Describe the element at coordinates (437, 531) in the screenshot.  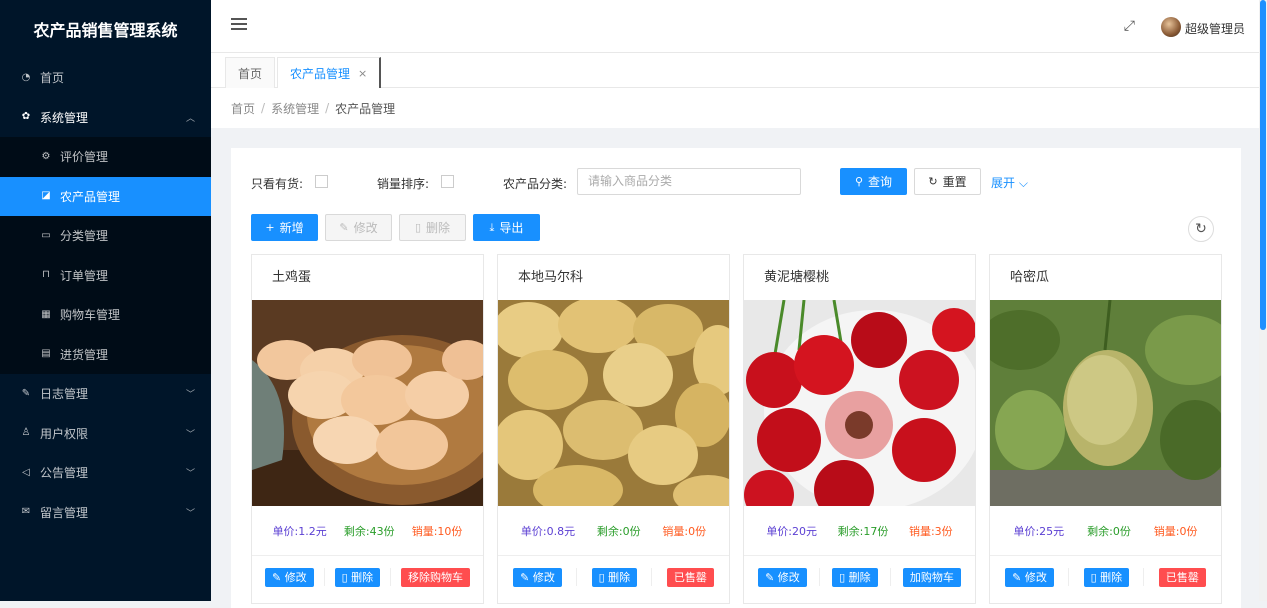
I see `product-sales: 销量:10份` at that location.